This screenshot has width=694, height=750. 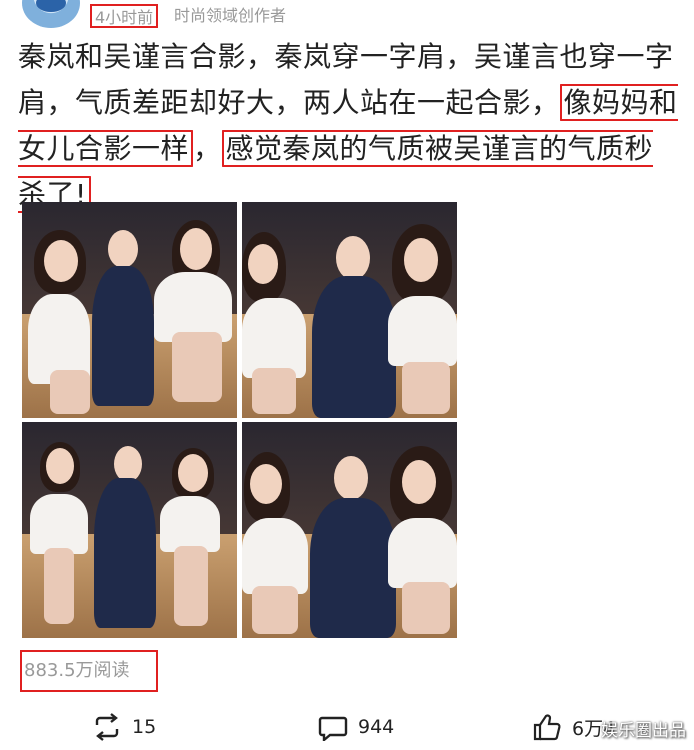 What do you see at coordinates (51, 14) in the screenshot?
I see `avatar` at bounding box center [51, 14].